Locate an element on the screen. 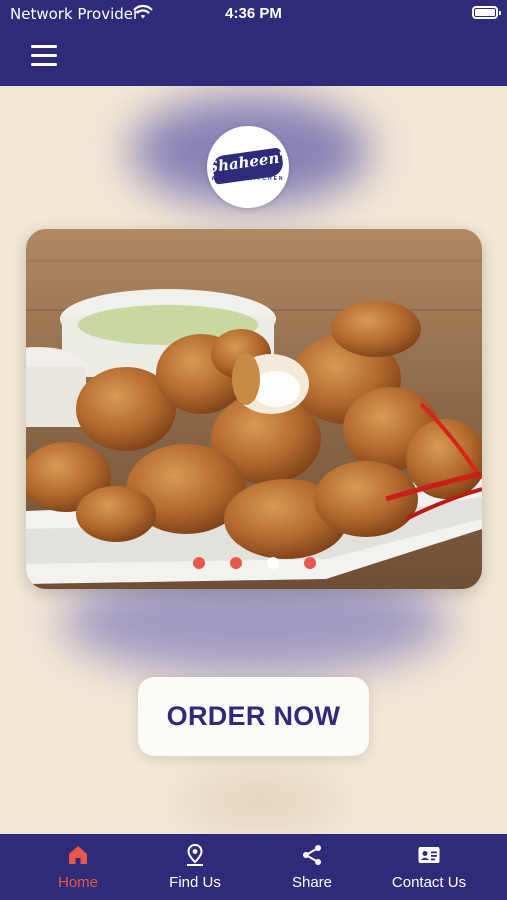  menu-button is located at coordinates (44, 56).